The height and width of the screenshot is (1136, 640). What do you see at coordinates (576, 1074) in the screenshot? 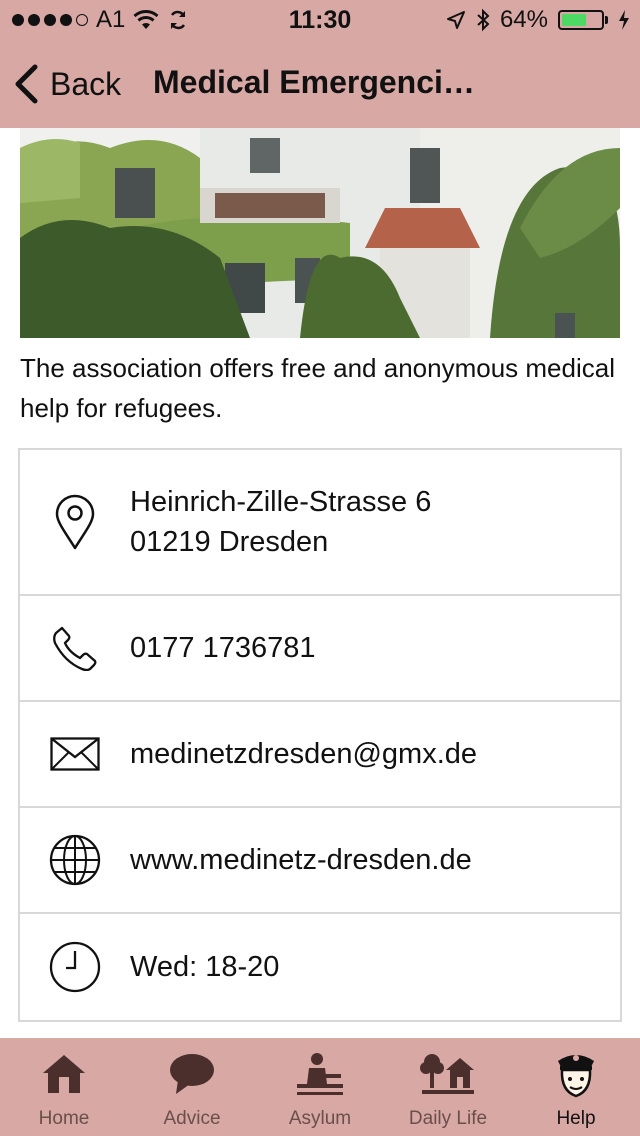
I see `police-officer-icon` at bounding box center [576, 1074].